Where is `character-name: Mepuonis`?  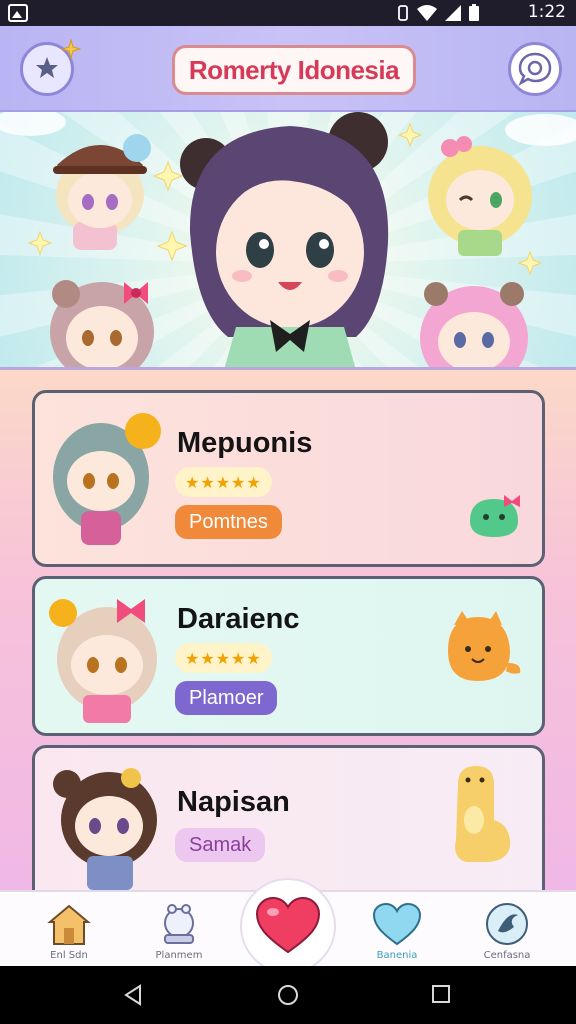
character-name: Mepuonis is located at coordinates (245, 443).